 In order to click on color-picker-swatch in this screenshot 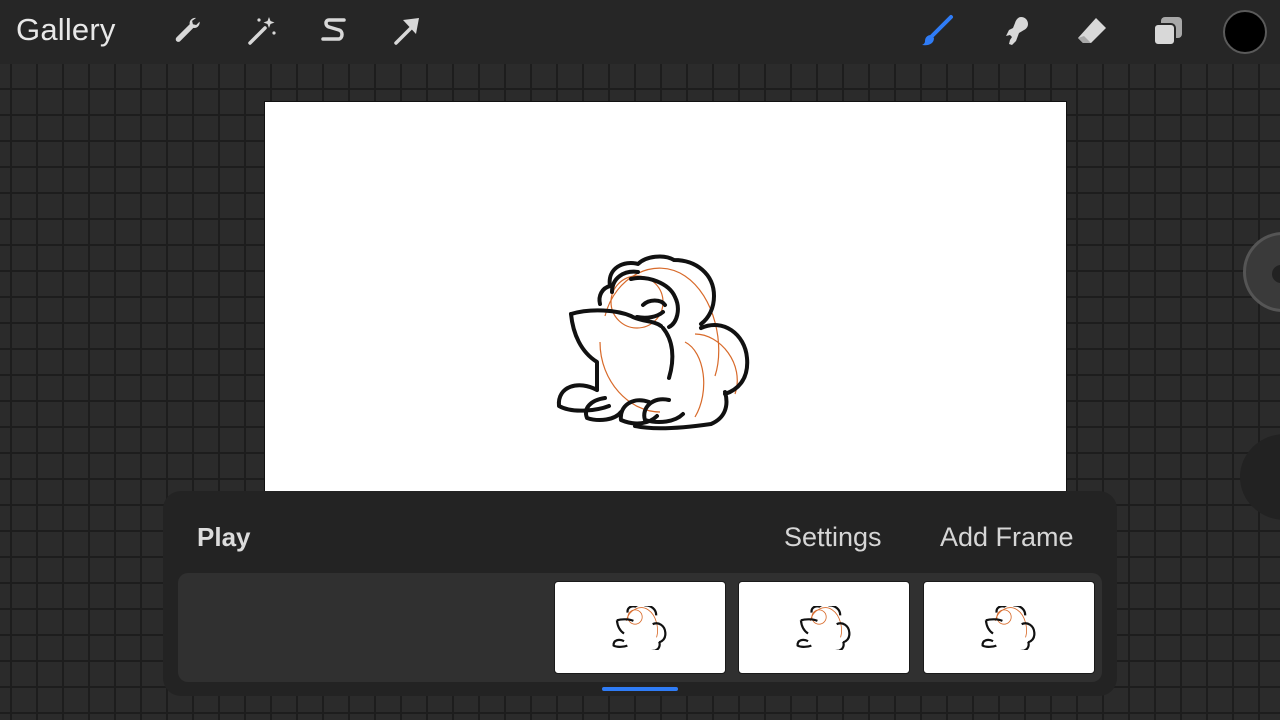, I will do `click(1245, 32)`.